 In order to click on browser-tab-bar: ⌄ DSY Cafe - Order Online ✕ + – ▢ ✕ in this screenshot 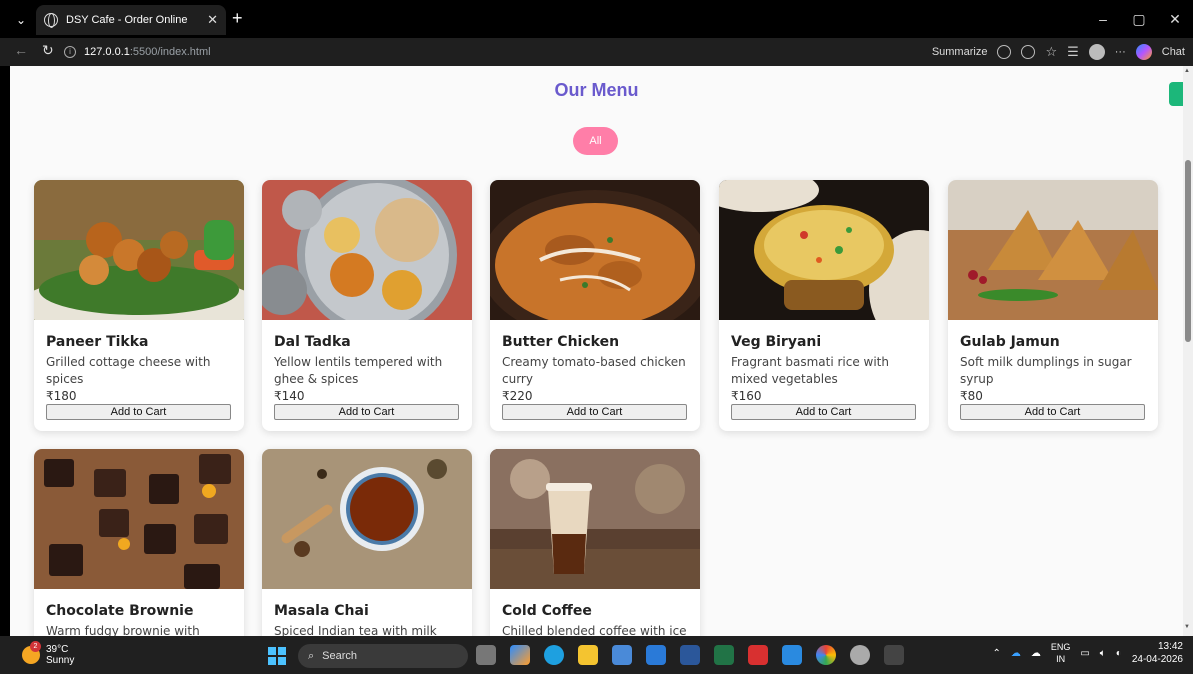, I will do `click(596, 19)`.